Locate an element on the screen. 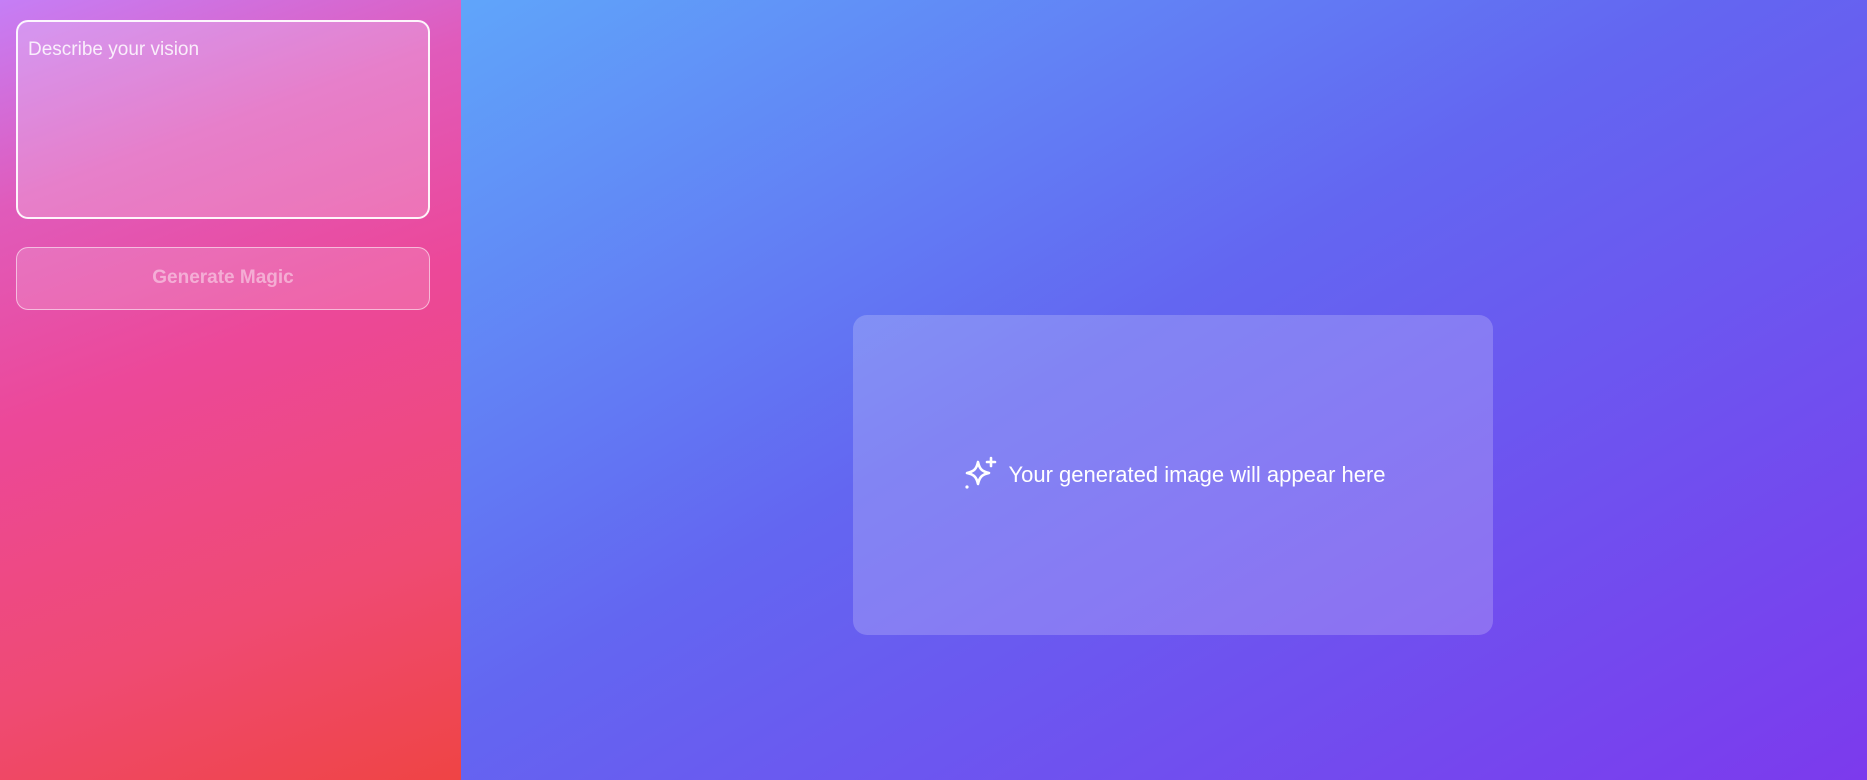  generate-button: Generate Magic is located at coordinates (223, 278).